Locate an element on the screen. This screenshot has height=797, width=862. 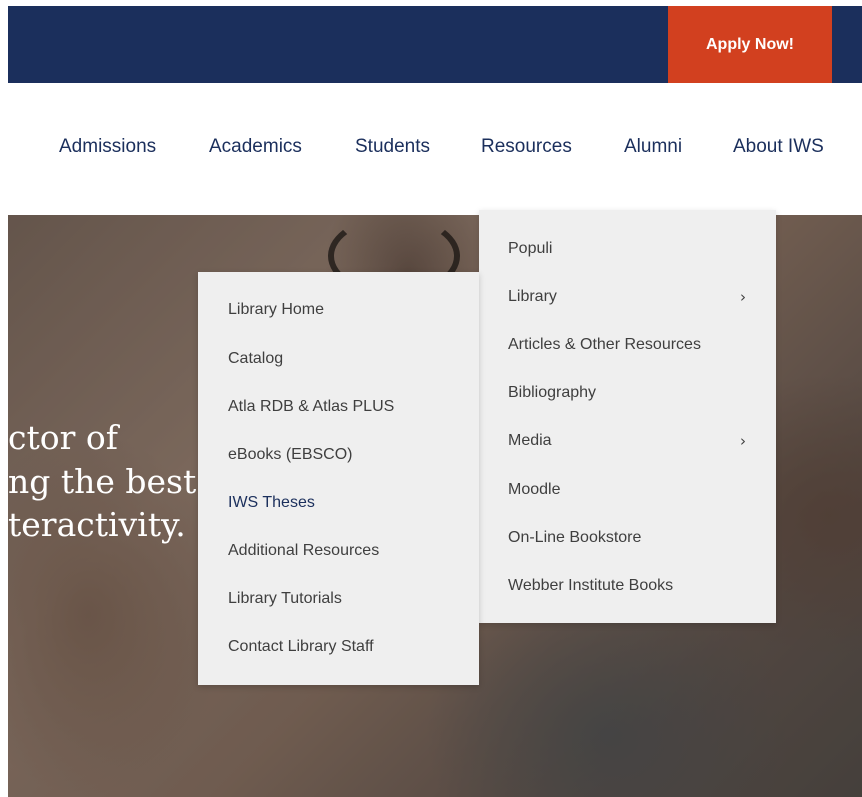
nav-students: Students is located at coordinates (392, 147).